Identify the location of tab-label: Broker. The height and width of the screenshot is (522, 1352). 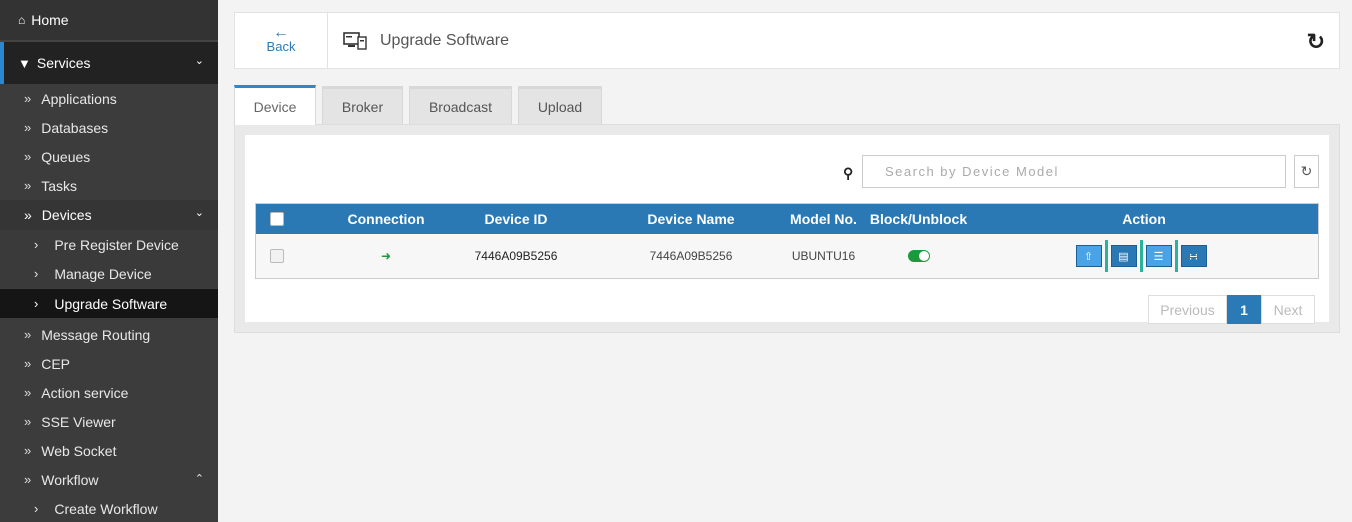
(362, 106).